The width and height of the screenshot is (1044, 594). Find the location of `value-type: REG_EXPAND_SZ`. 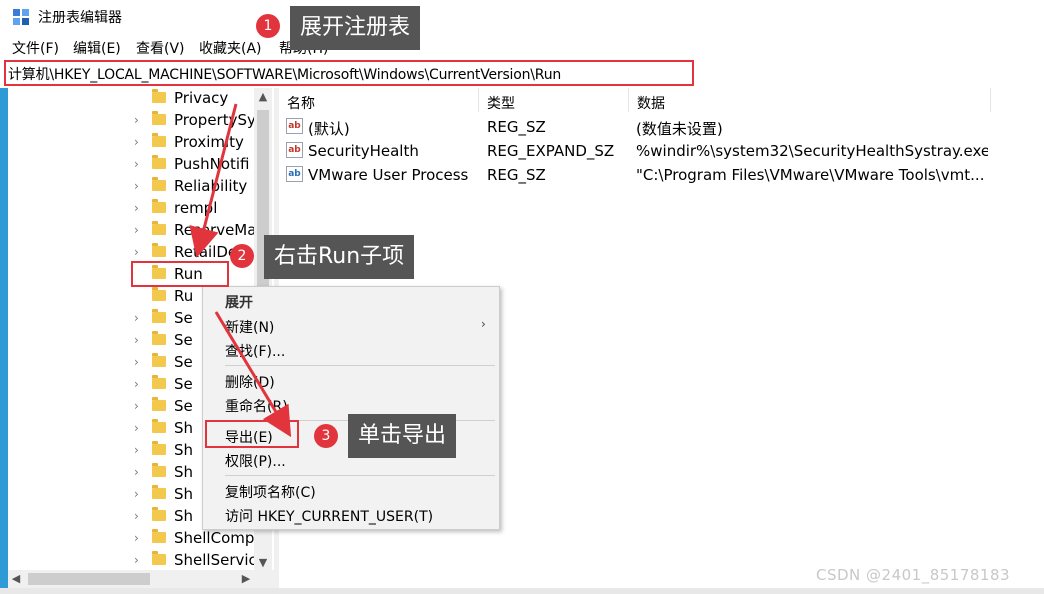

value-type: REG_EXPAND_SZ is located at coordinates (551, 151).